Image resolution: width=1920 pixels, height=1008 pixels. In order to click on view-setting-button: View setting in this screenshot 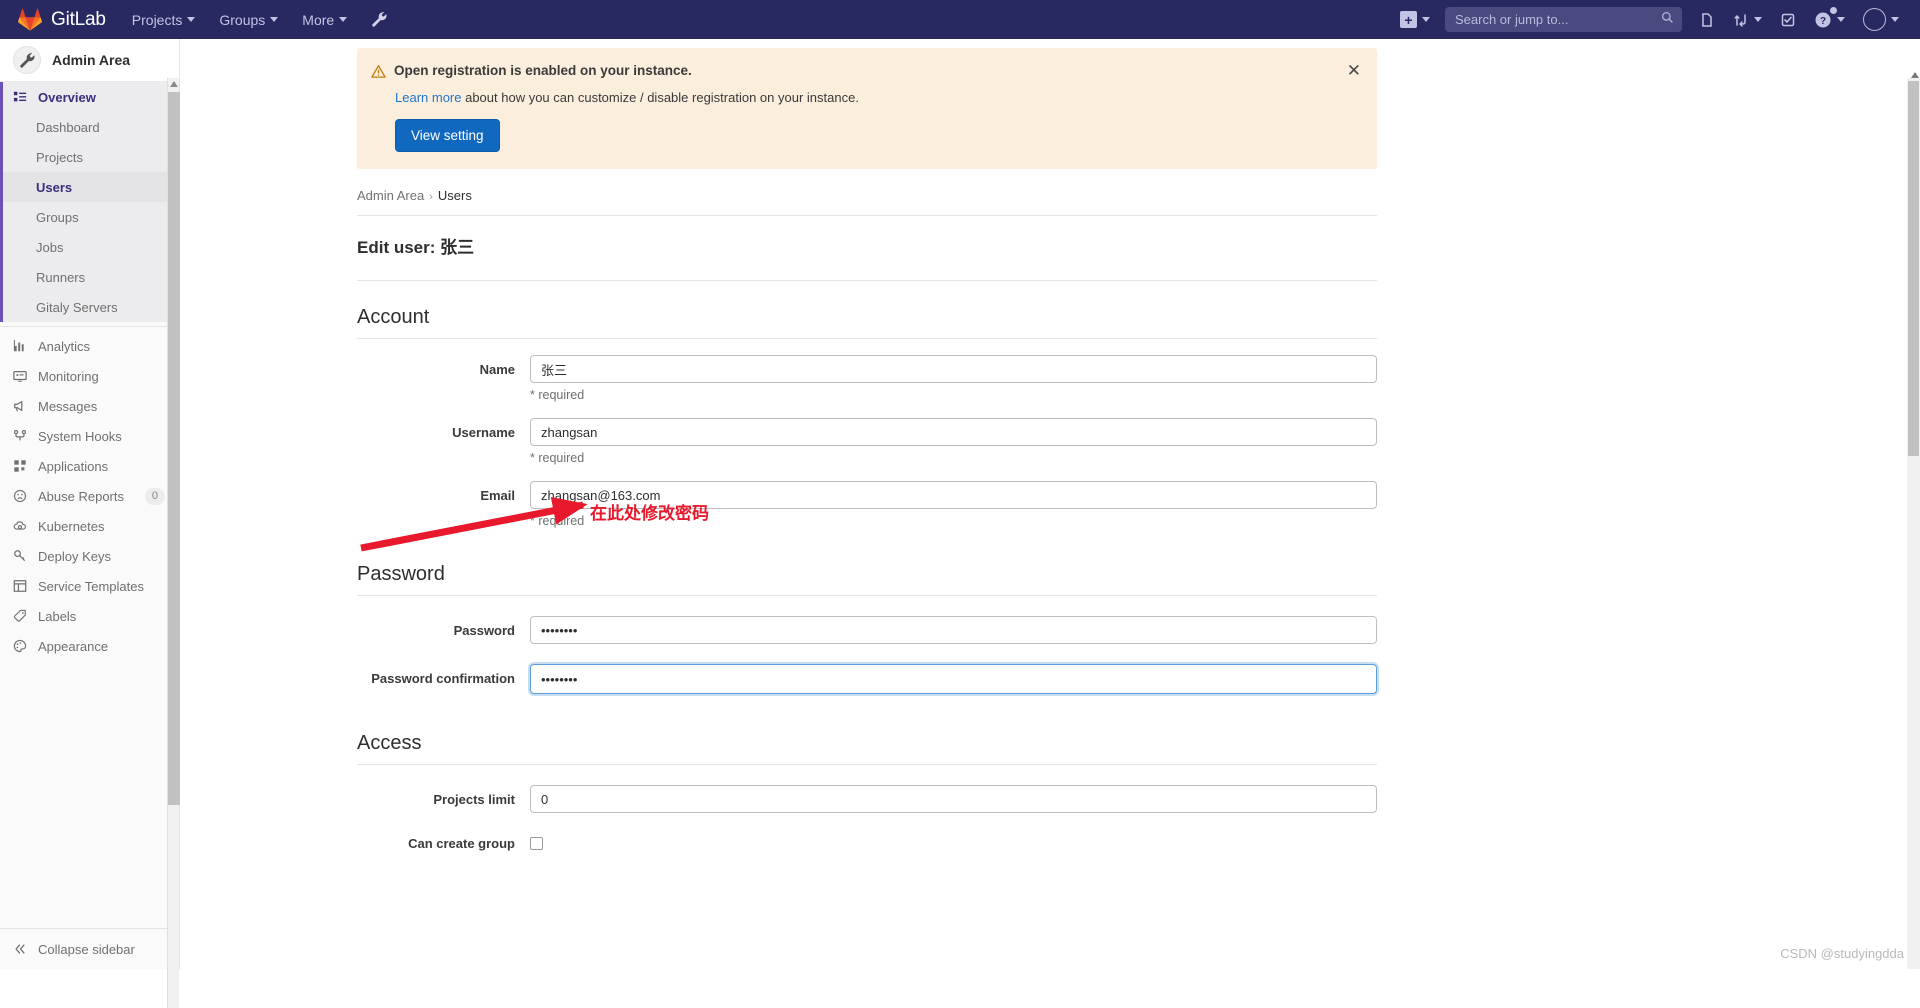, I will do `click(447, 135)`.